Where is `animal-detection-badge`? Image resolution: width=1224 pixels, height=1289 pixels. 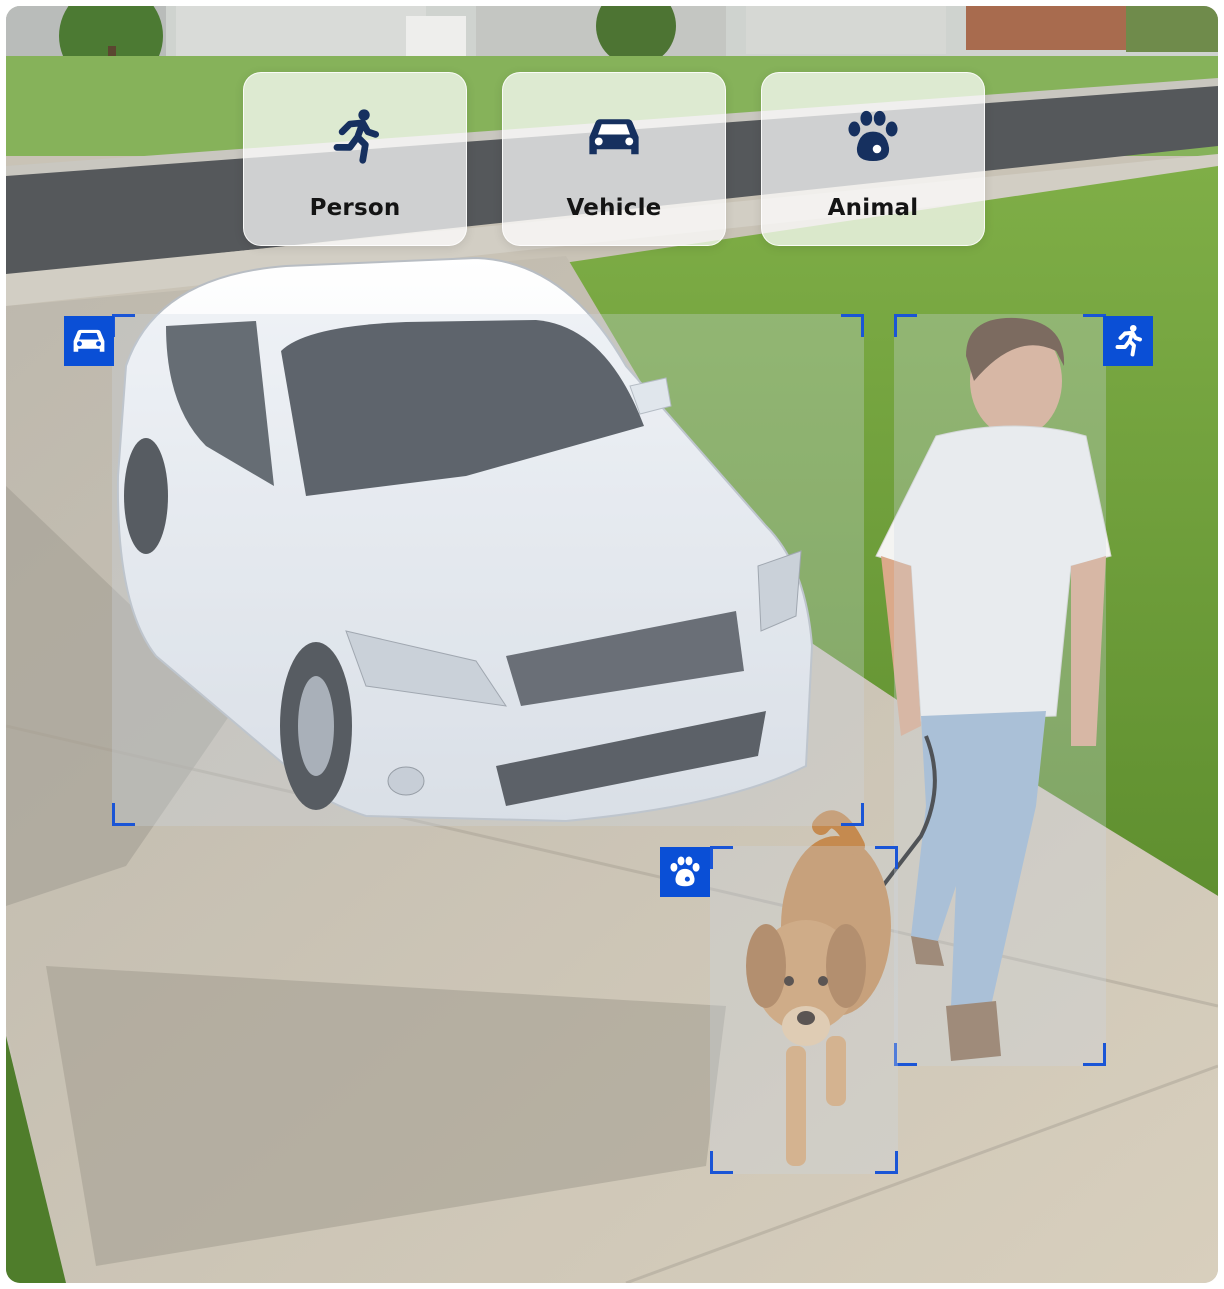 animal-detection-badge is located at coordinates (685, 872).